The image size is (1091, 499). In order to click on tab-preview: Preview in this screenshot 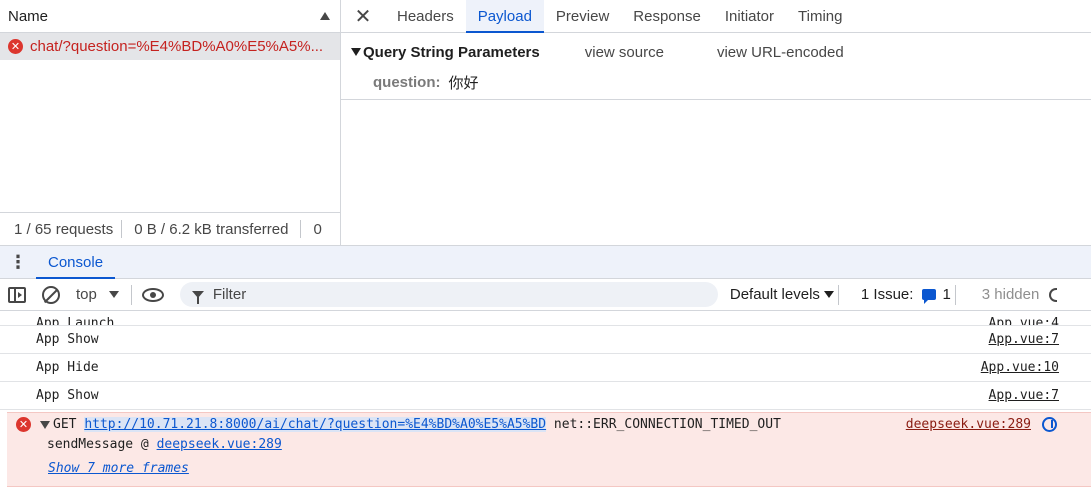, I will do `click(582, 16)`.